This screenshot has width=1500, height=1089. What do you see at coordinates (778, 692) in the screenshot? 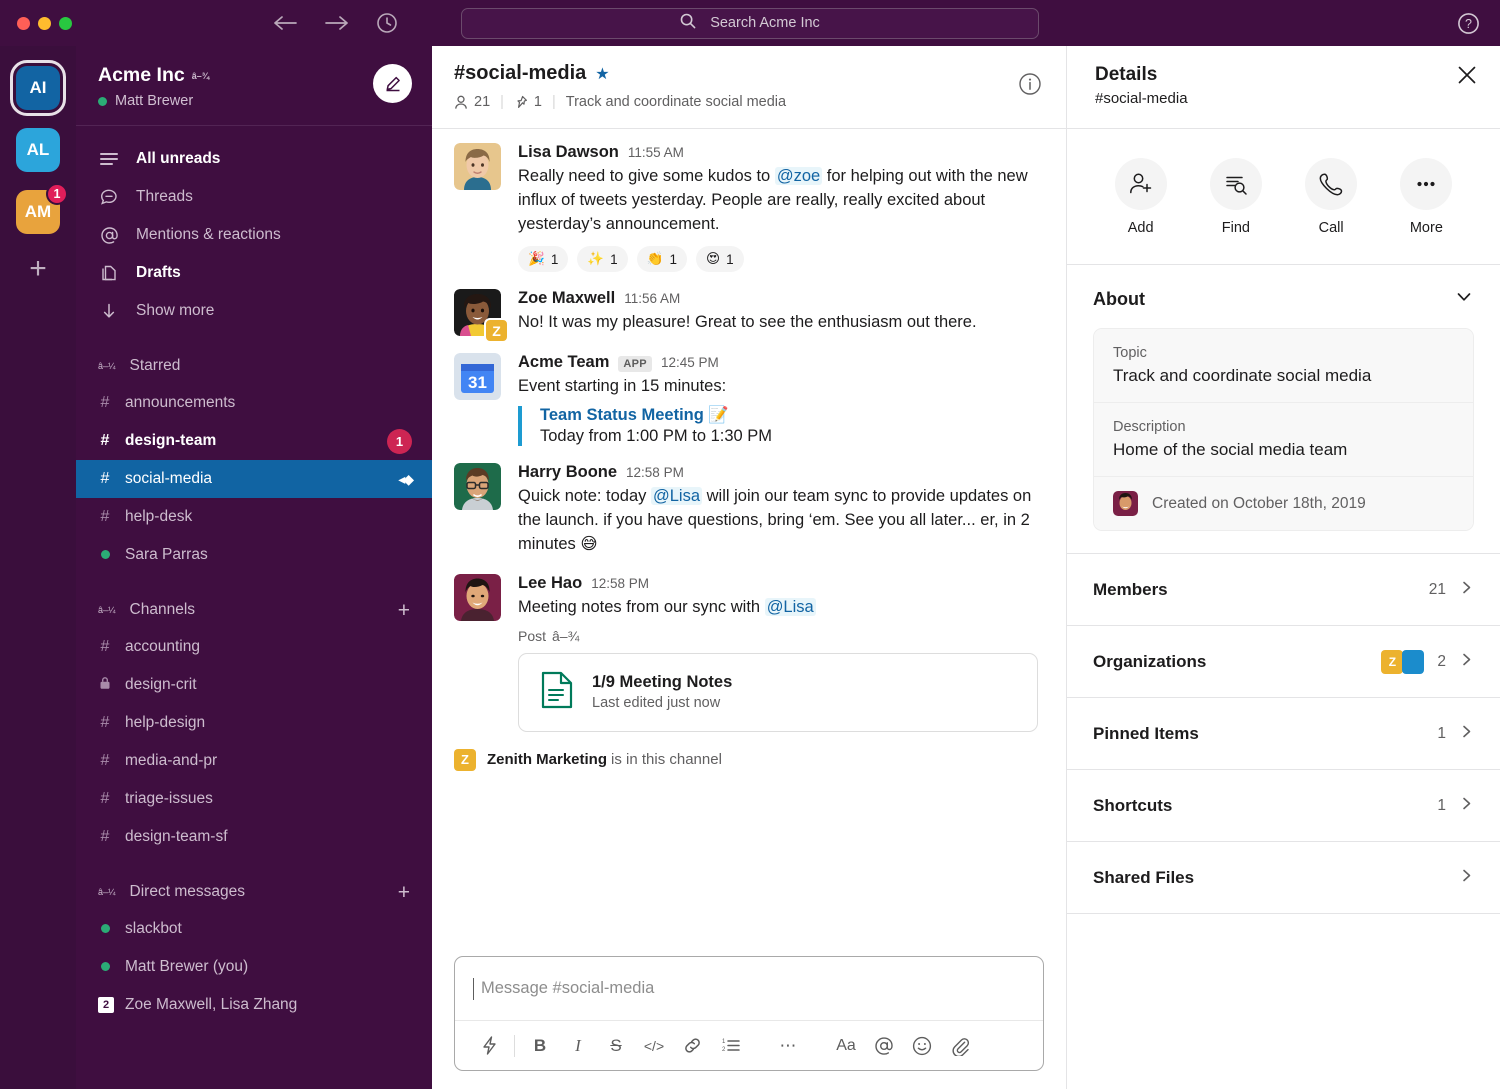
I see `file-attachment-card: 1/9 Meeting Notes Last edited just now` at bounding box center [778, 692].